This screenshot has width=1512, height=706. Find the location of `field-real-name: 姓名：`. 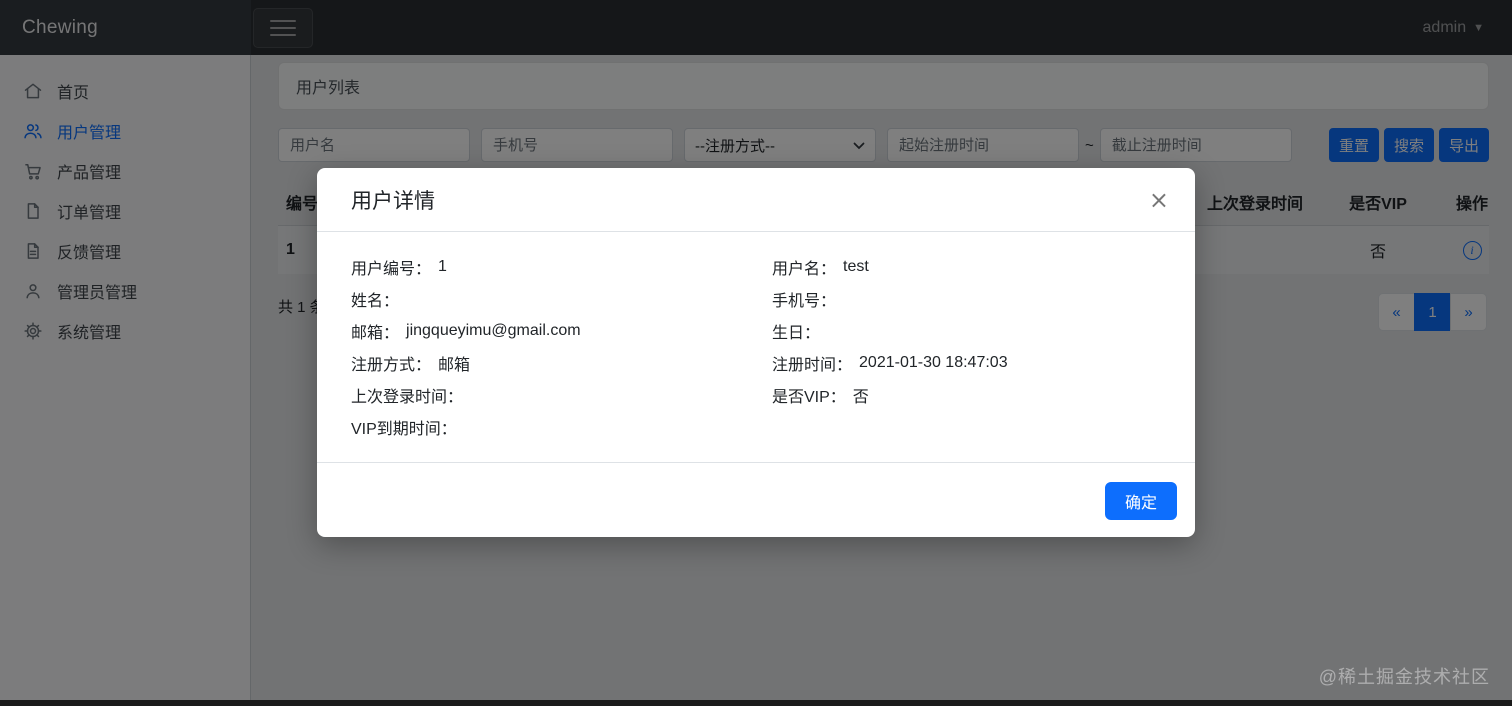

field-real-name: 姓名： is located at coordinates (375, 301).